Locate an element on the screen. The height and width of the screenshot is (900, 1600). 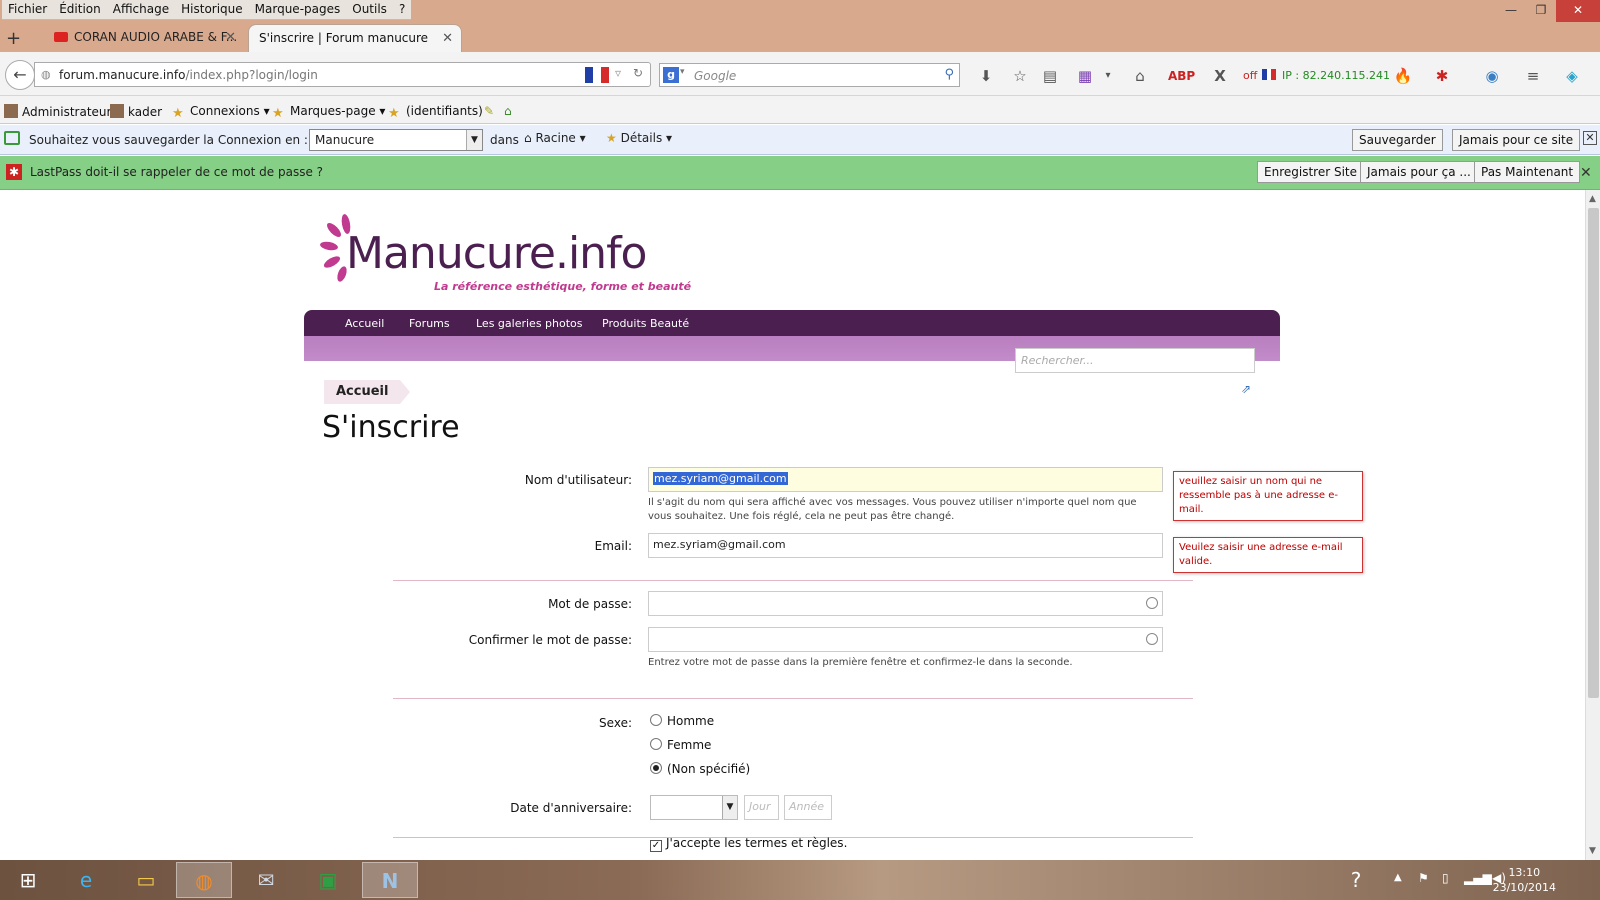
menu-help: ? is located at coordinates (402, 9).